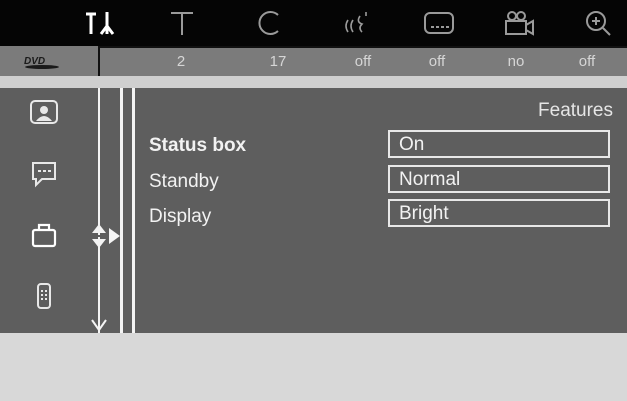 This screenshot has height=401, width=627. I want to click on language-icon, so click(44, 174).